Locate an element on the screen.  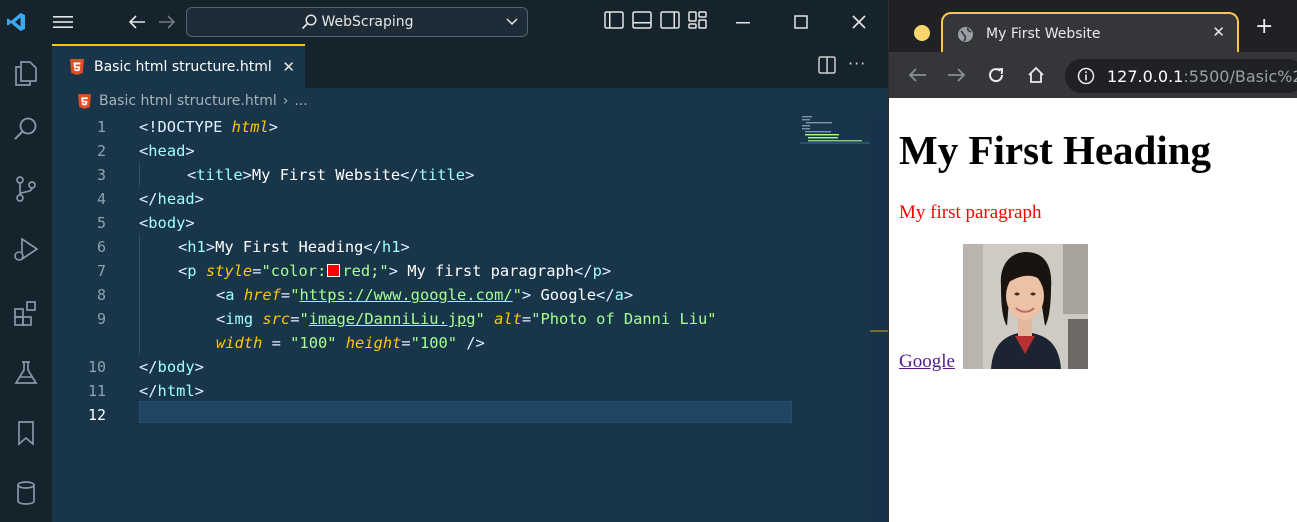
code-link-url: https://www.google.com/ is located at coordinates (405, 295).